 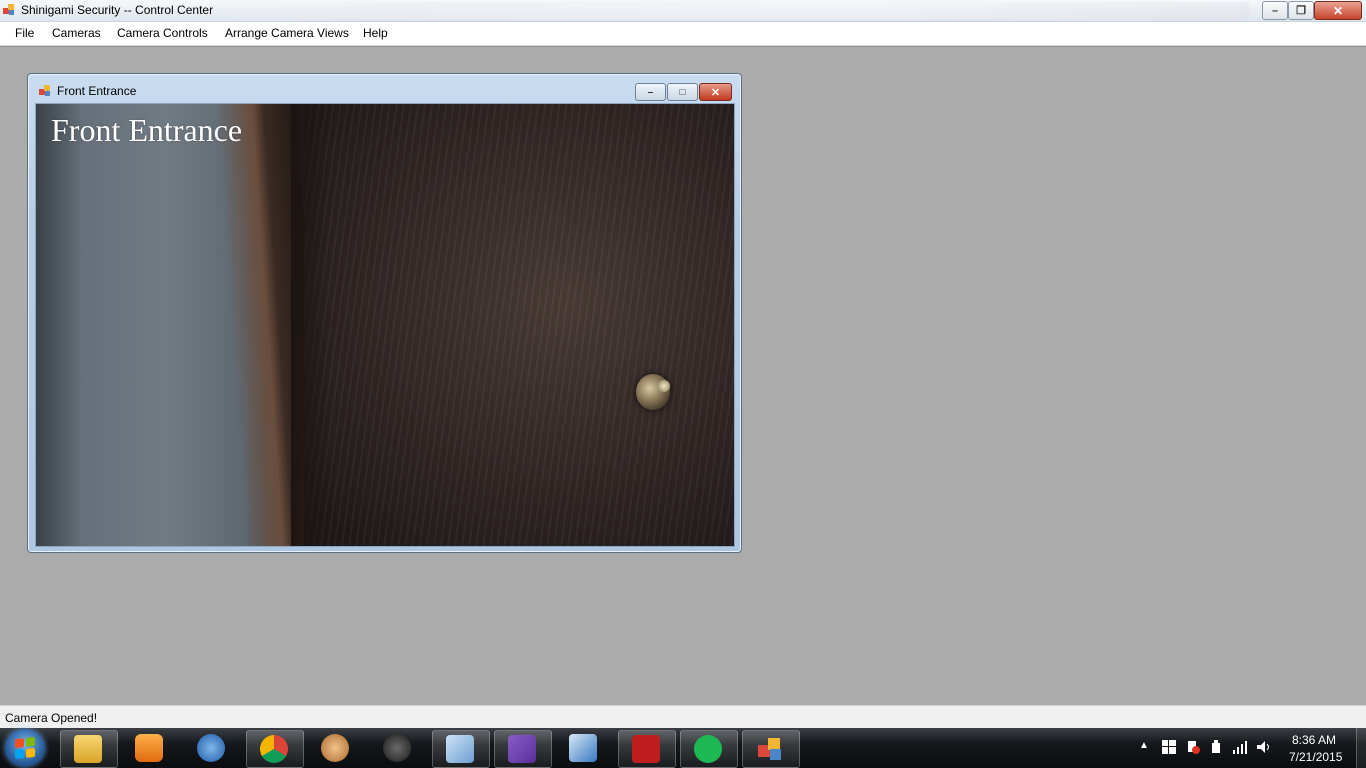 I want to click on thunderbird-icon, so click(x=211, y=748).